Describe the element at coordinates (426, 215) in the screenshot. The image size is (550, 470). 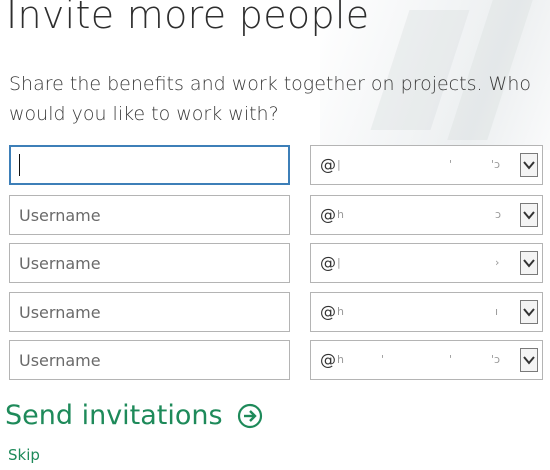
I see `domain-select: @ h ɔ` at that location.